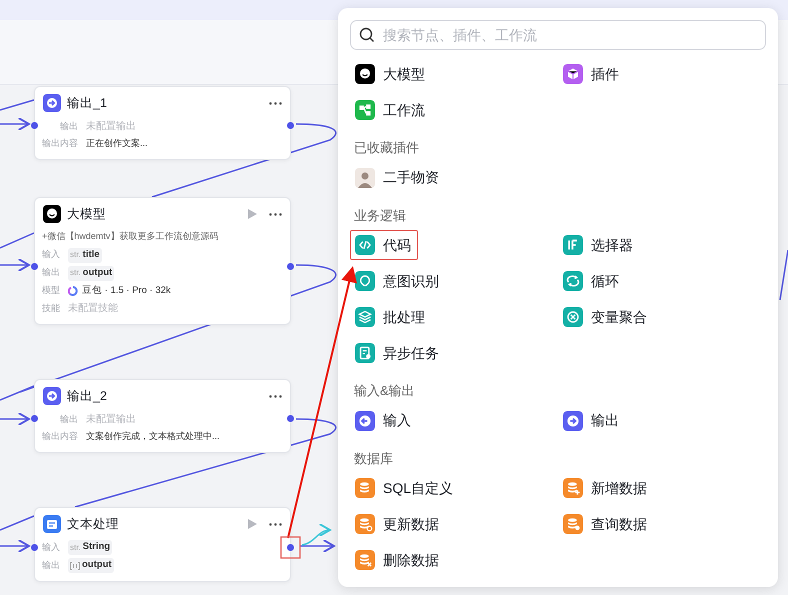 The width and height of the screenshot is (788, 595). I want to click on section-heading: 已收藏插件, so click(386, 148).